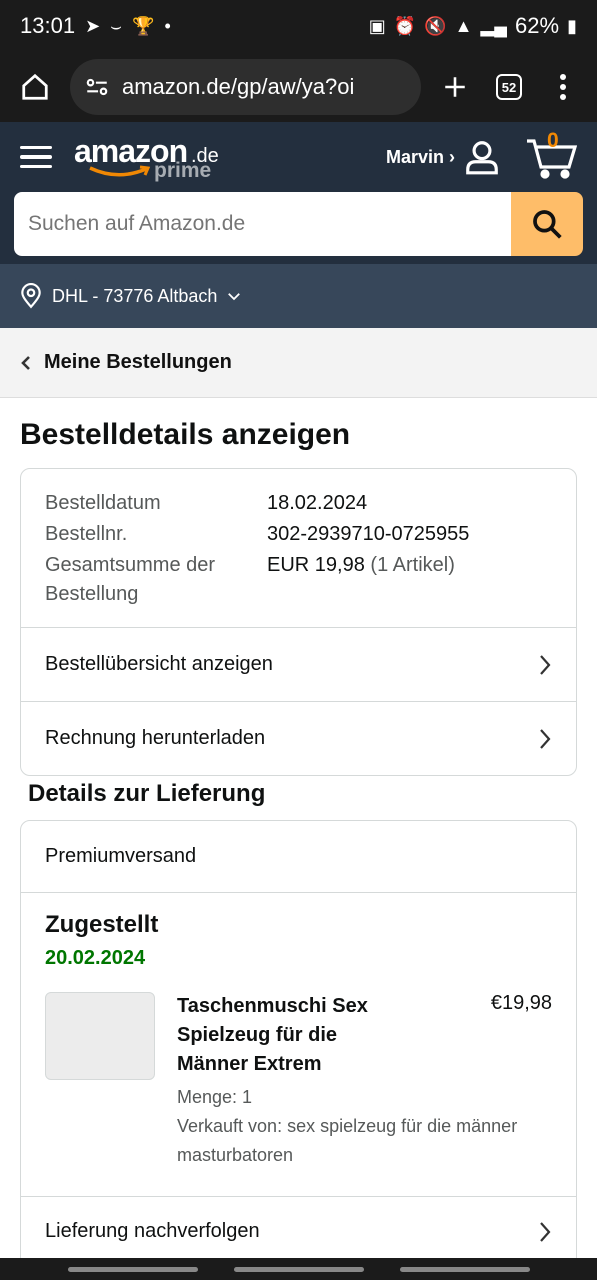 This screenshot has width=597, height=1280. Describe the element at coordinates (183, 170) in the screenshot. I see `logo-prime: prime` at that location.